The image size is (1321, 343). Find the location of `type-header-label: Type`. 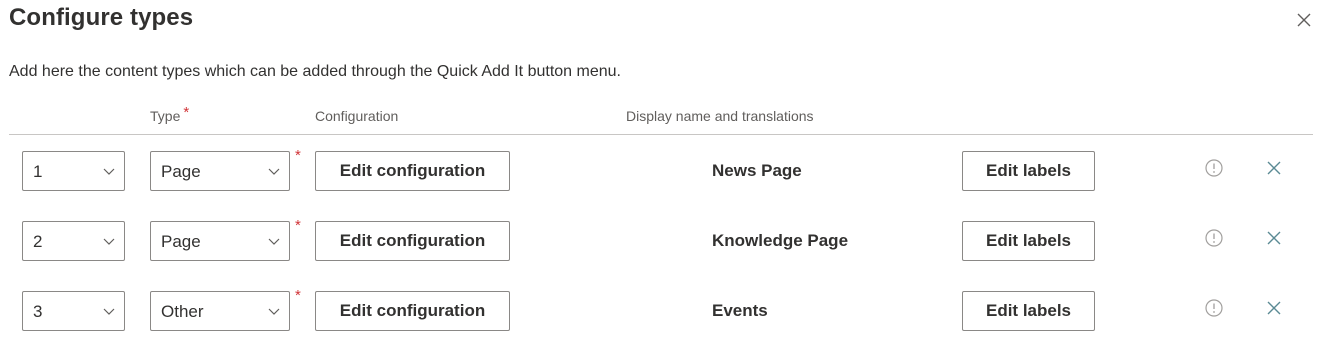

type-header-label: Type is located at coordinates (165, 116).